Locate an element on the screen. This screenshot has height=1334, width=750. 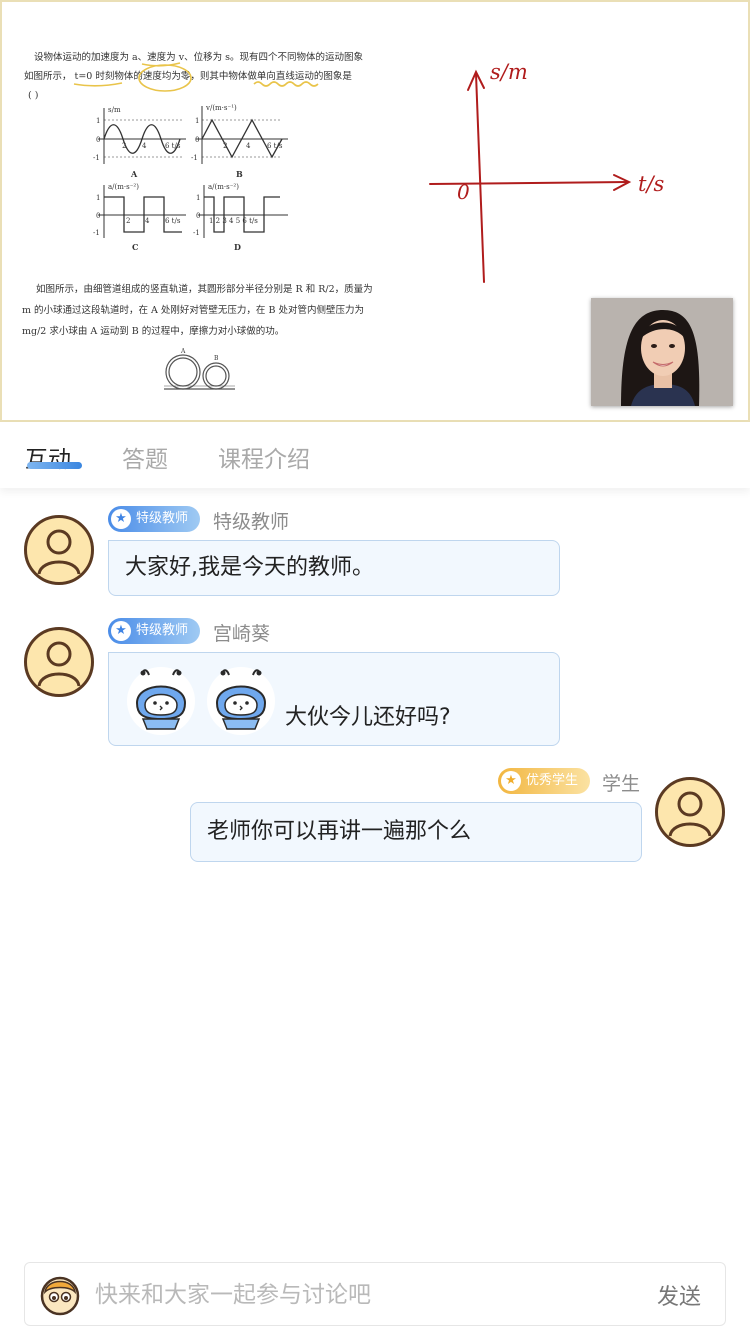
svg-text: 1 2 3 4 5 6 t/s is located at coordinates (233, 221).